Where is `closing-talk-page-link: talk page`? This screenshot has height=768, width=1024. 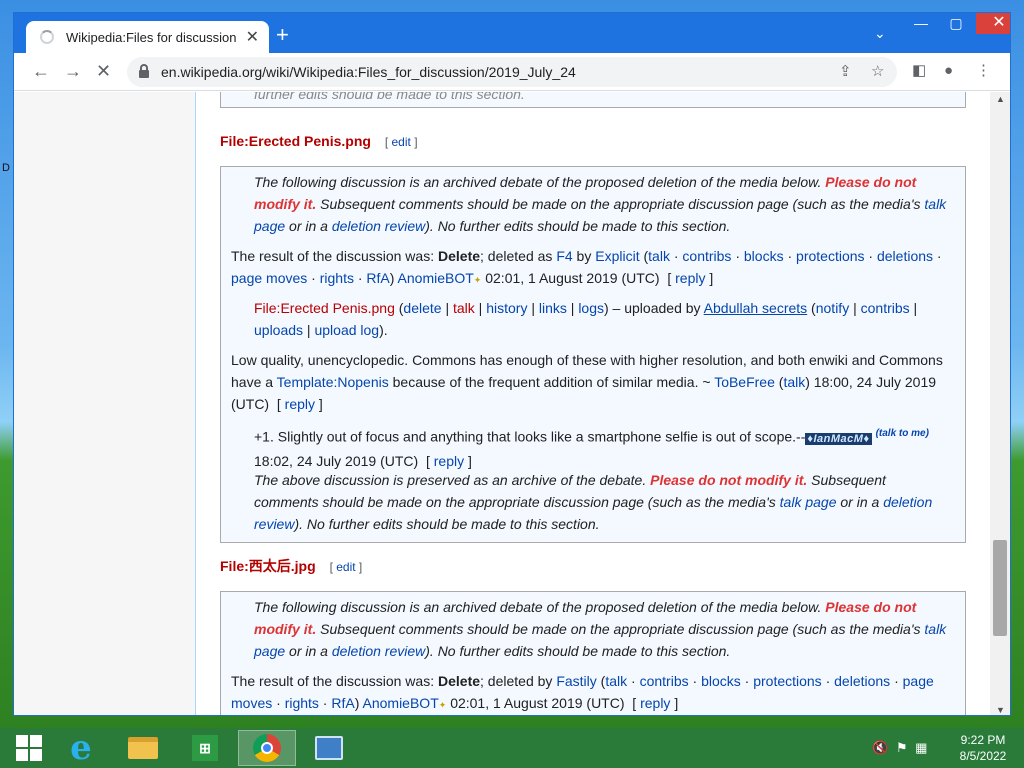
closing-talk-page-link: talk page is located at coordinates (808, 502).